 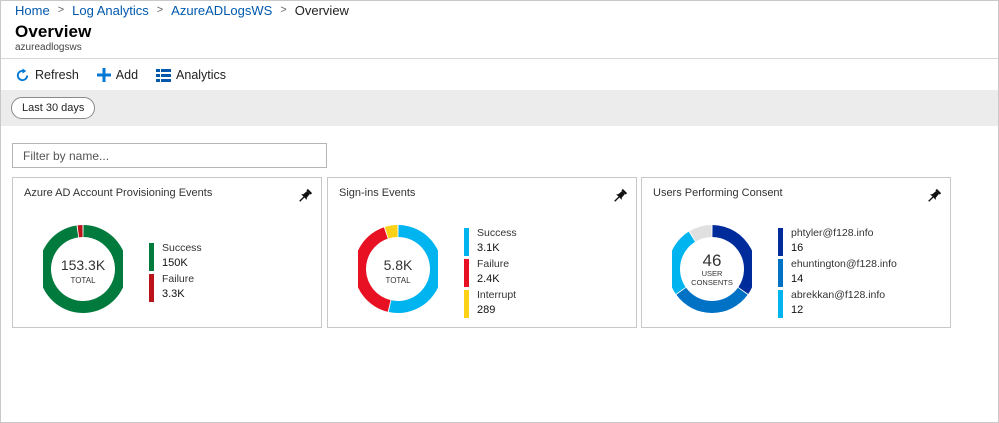 I want to click on donut-chart: 5.8K TOTAL, so click(x=398, y=269).